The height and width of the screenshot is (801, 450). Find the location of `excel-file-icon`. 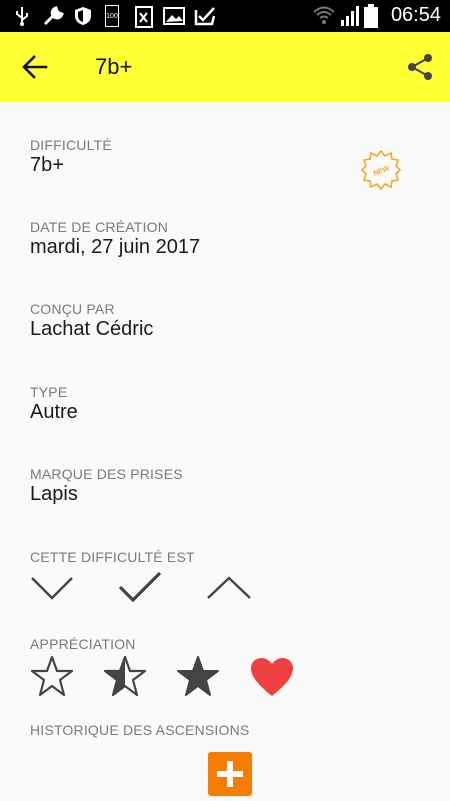

excel-file-icon is located at coordinates (144, 17).